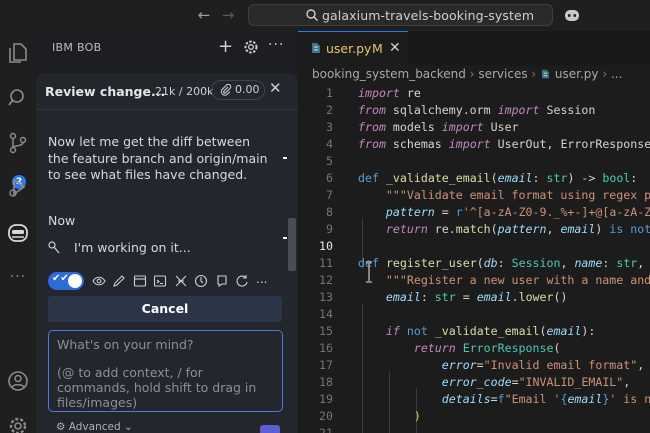  Describe the element at coordinates (167, 48) in the screenshot. I see `sidebar-header: IBM BOB + ···` at that location.